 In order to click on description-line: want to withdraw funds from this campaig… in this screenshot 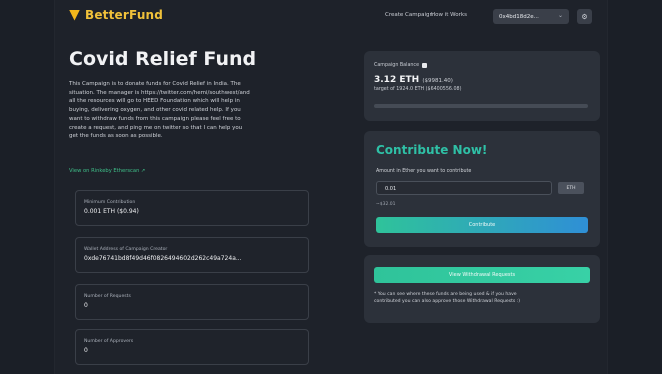, I will do `click(155, 118)`.